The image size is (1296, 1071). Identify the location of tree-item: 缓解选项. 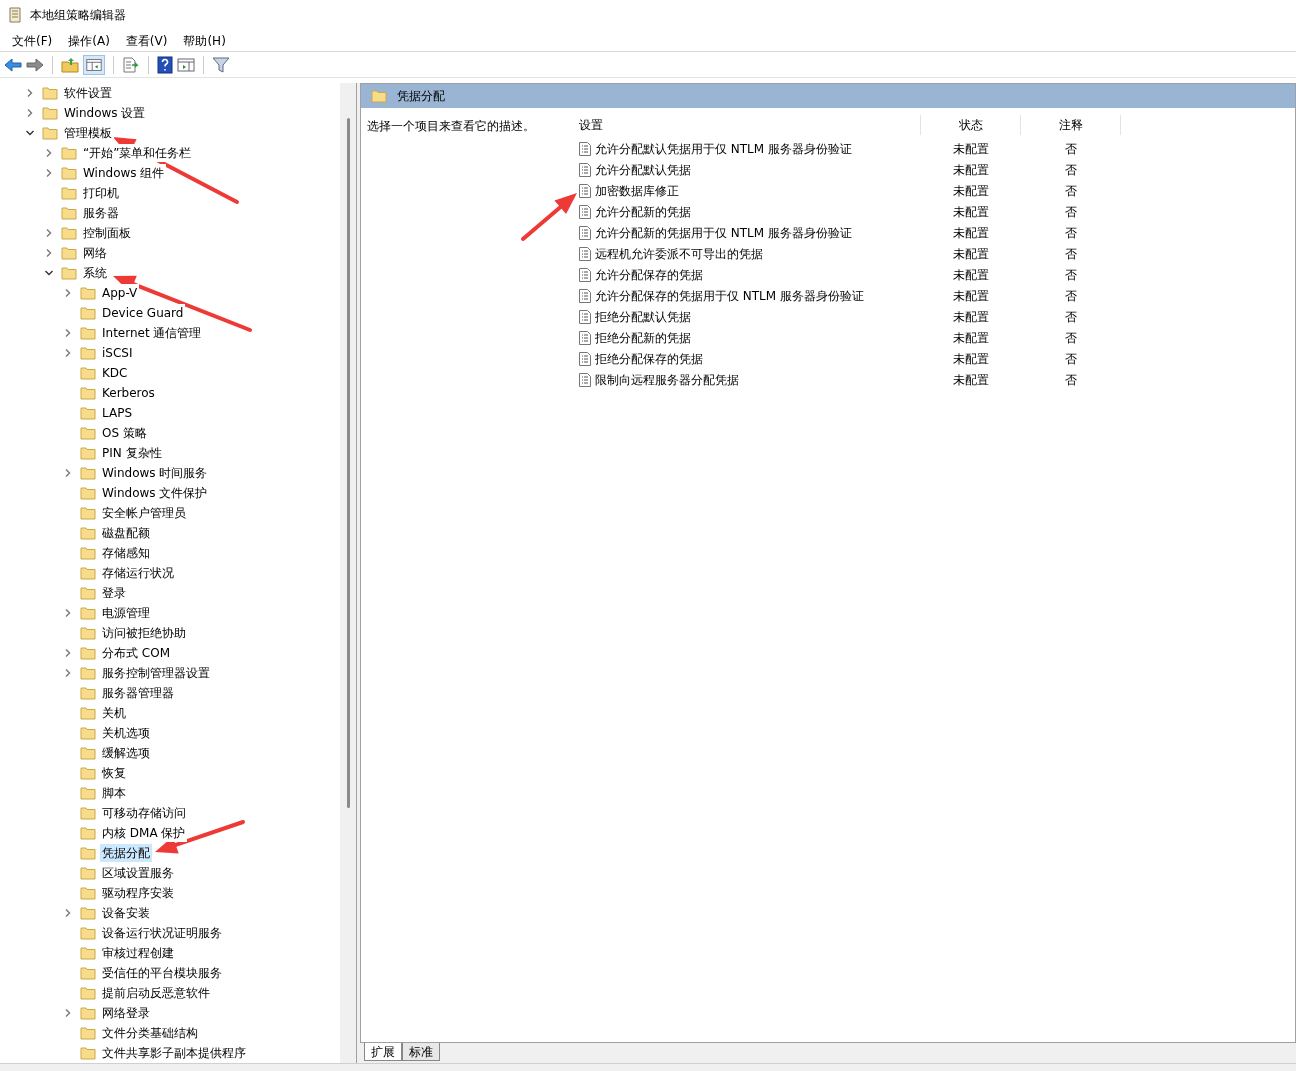
(126, 753).